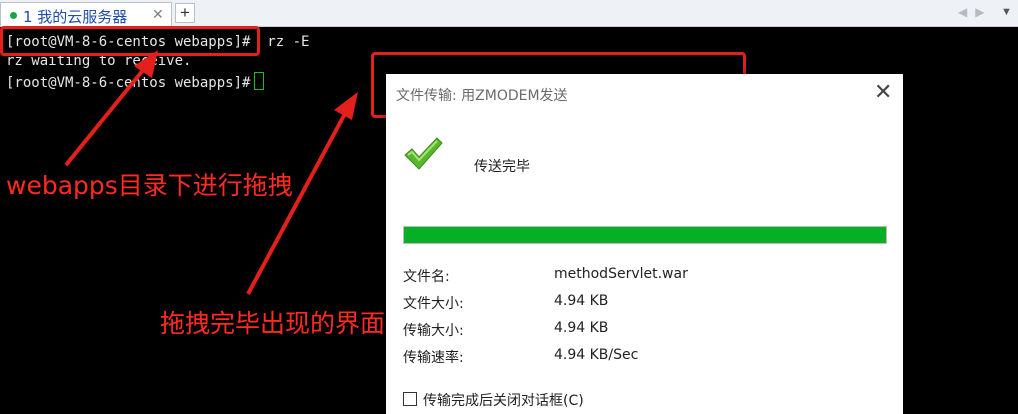  I want to click on arrow-to-prompt, so click(107, 114).